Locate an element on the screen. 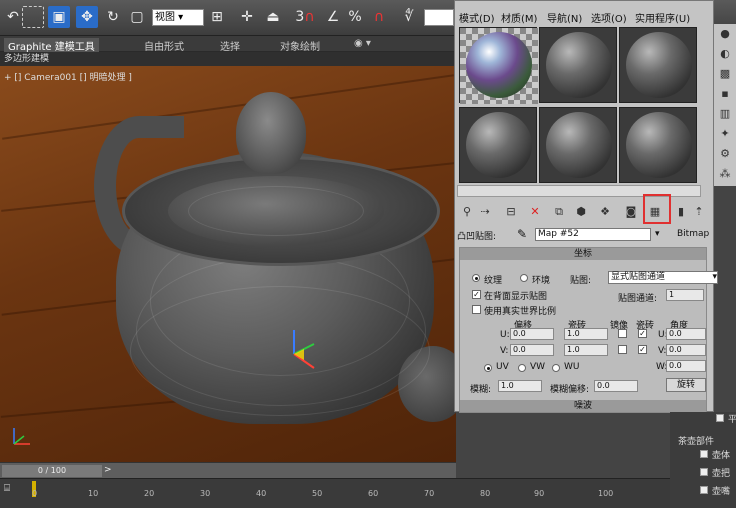 Image resolution: width=736 pixels, height=508 pixels. real-world-checkbox is located at coordinates (476, 309).